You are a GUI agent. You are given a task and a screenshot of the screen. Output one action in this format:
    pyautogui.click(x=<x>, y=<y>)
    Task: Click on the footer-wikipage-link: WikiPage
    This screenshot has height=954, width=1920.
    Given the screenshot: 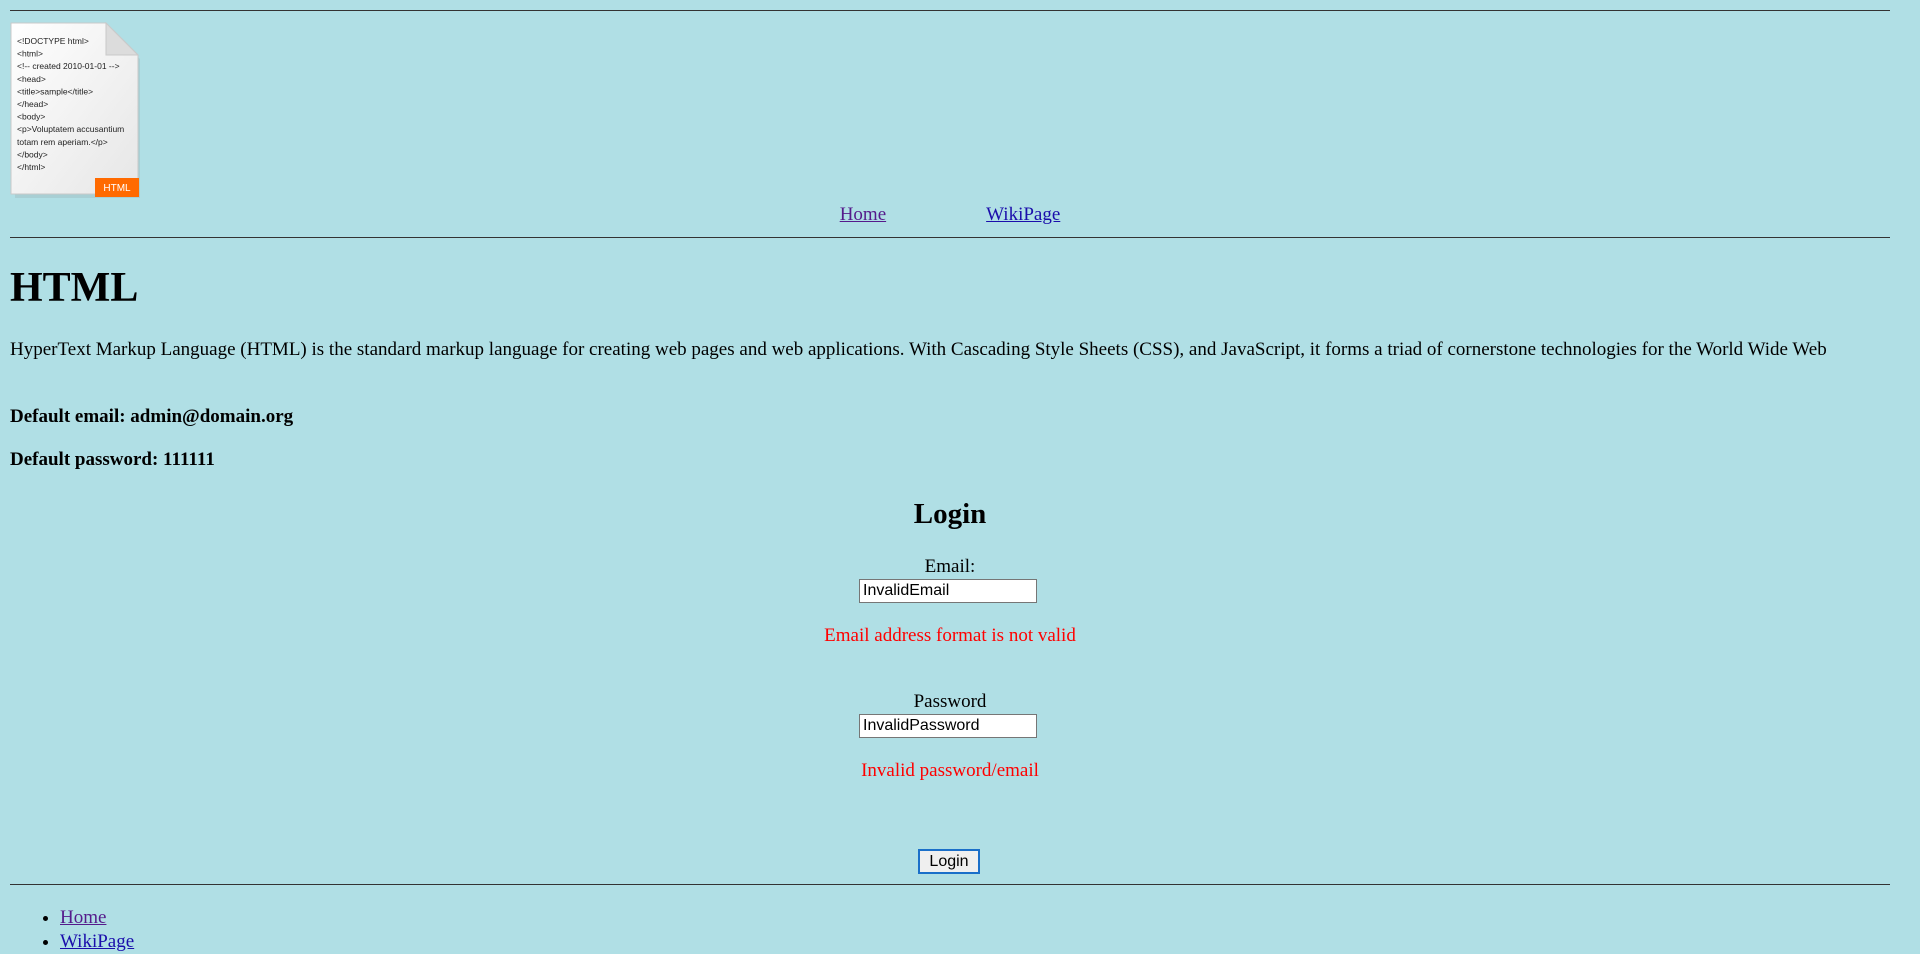 What is the action you would take?
    pyautogui.click(x=97, y=941)
    